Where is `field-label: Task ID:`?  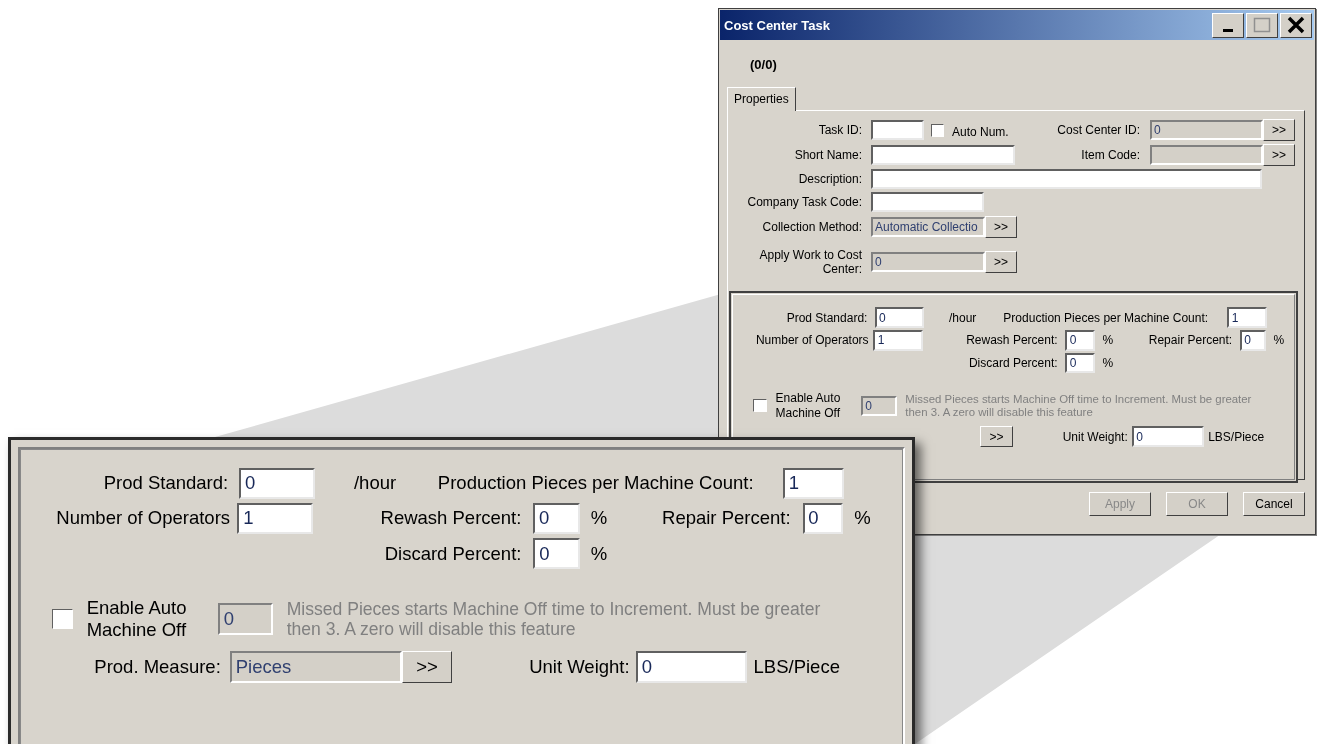 field-label: Task ID: is located at coordinates (839, 130).